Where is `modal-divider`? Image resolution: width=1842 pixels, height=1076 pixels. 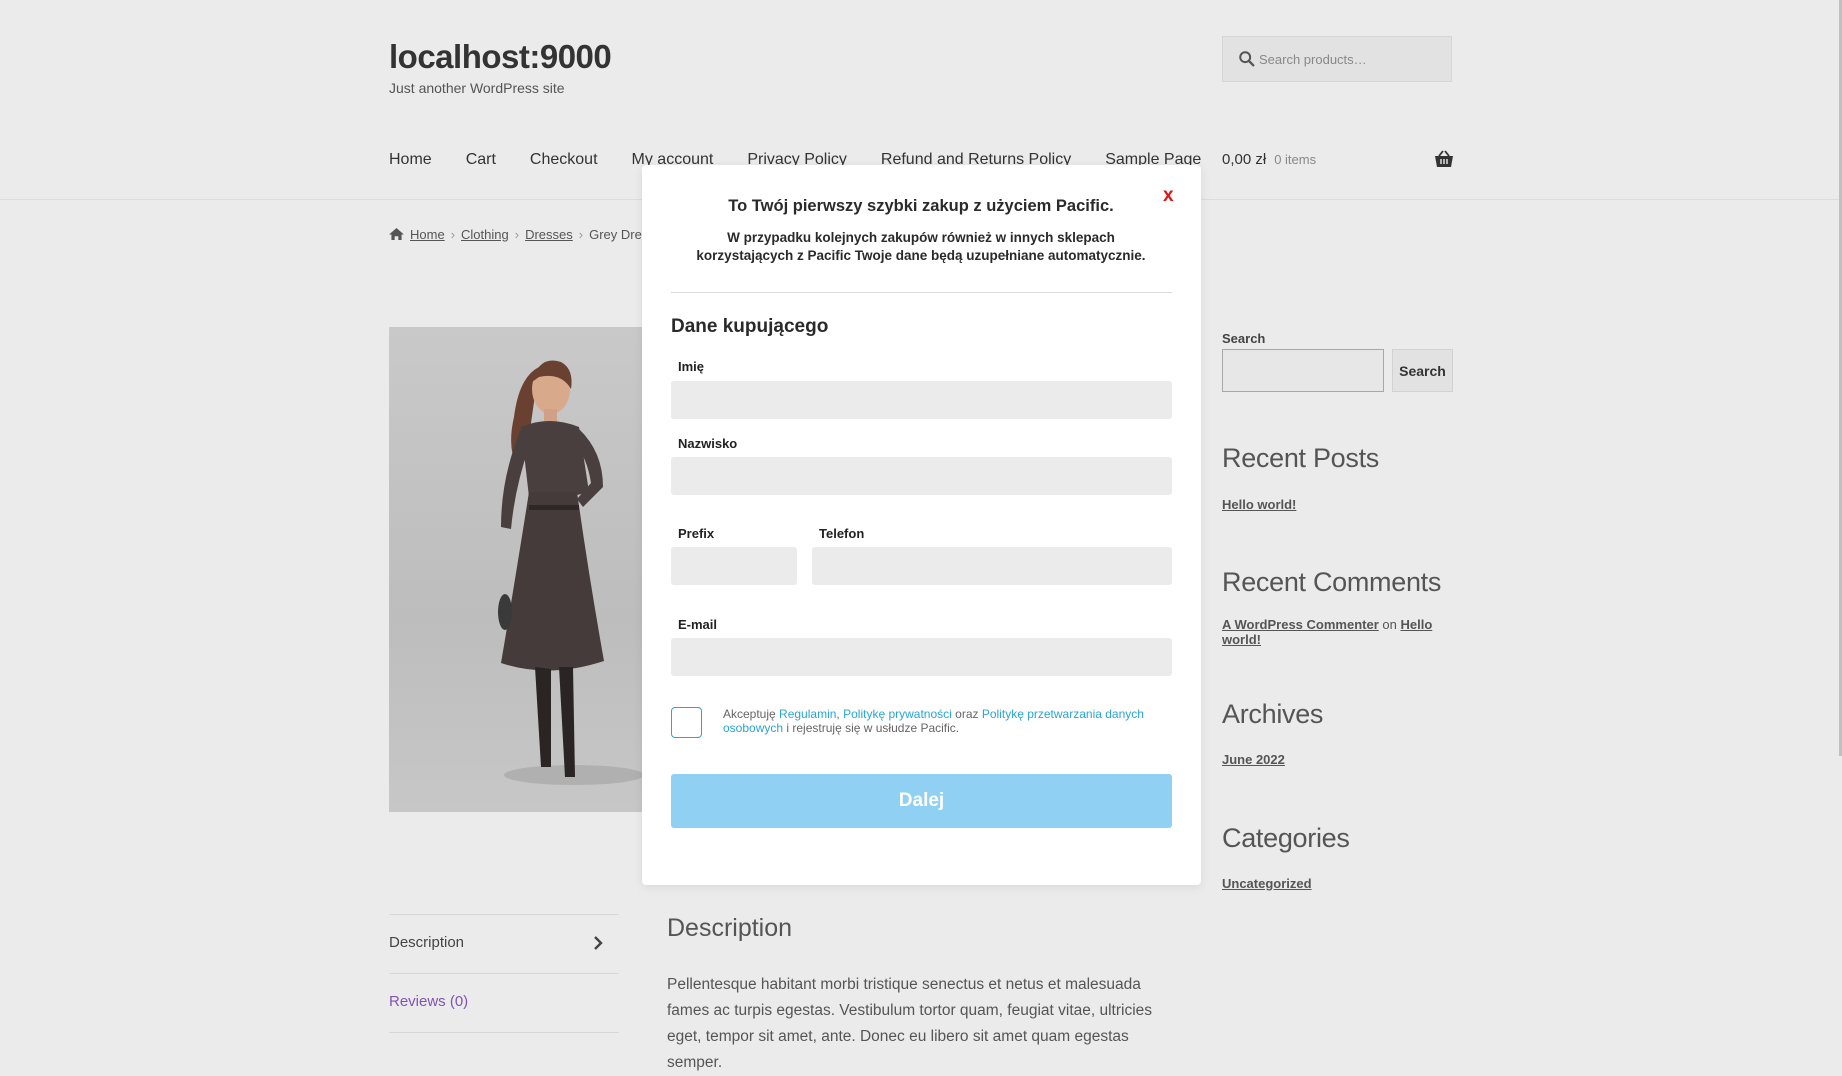 modal-divider is located at coordinates (921, 292).